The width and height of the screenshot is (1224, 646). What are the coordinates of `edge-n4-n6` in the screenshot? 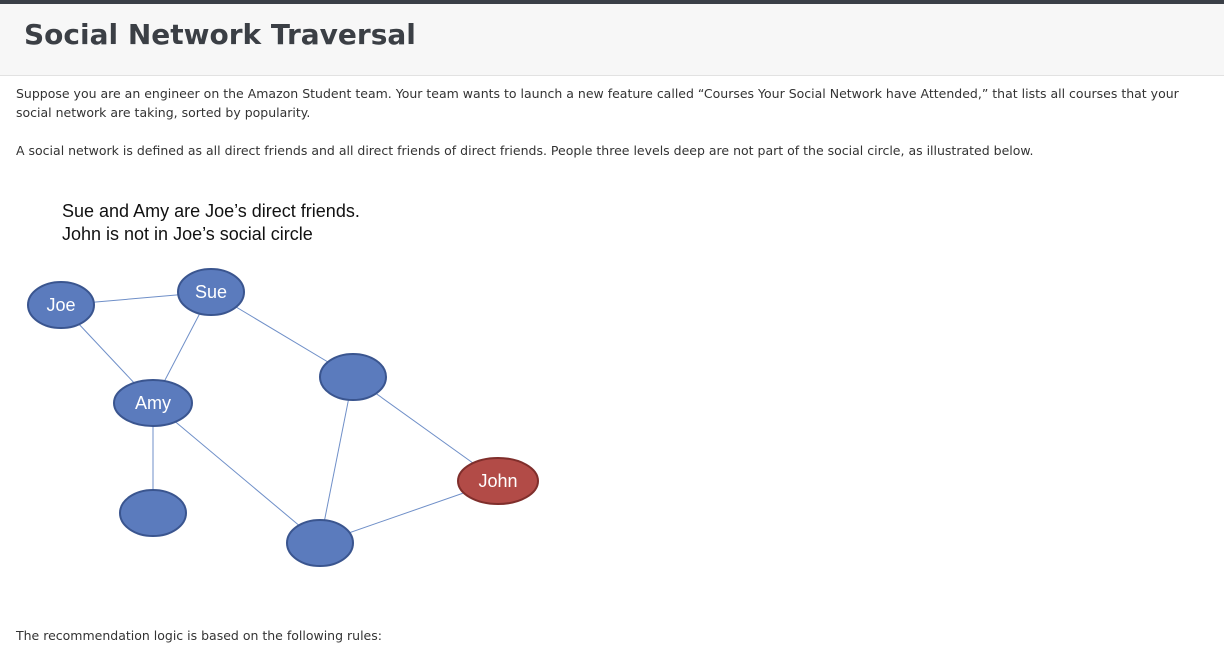 It's located at (336, 460).